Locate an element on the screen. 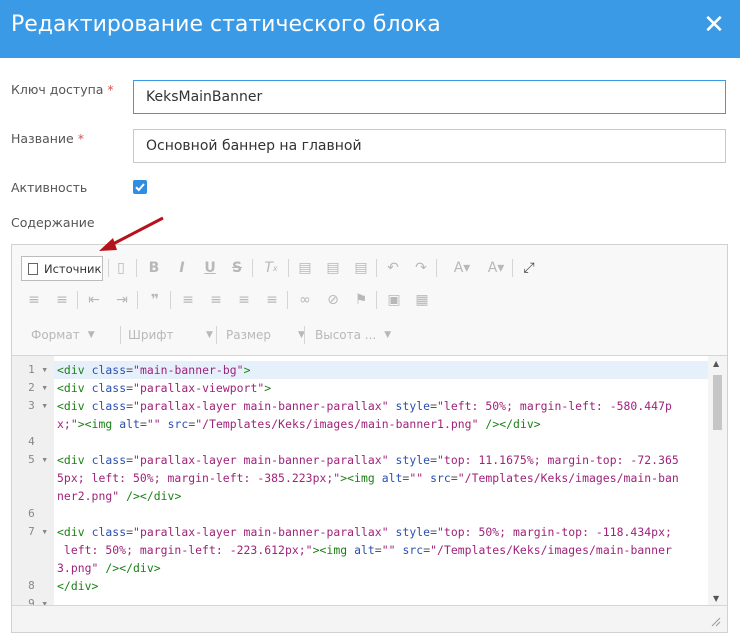  justify-icon: ≡ is located at coordinates (272, 300).